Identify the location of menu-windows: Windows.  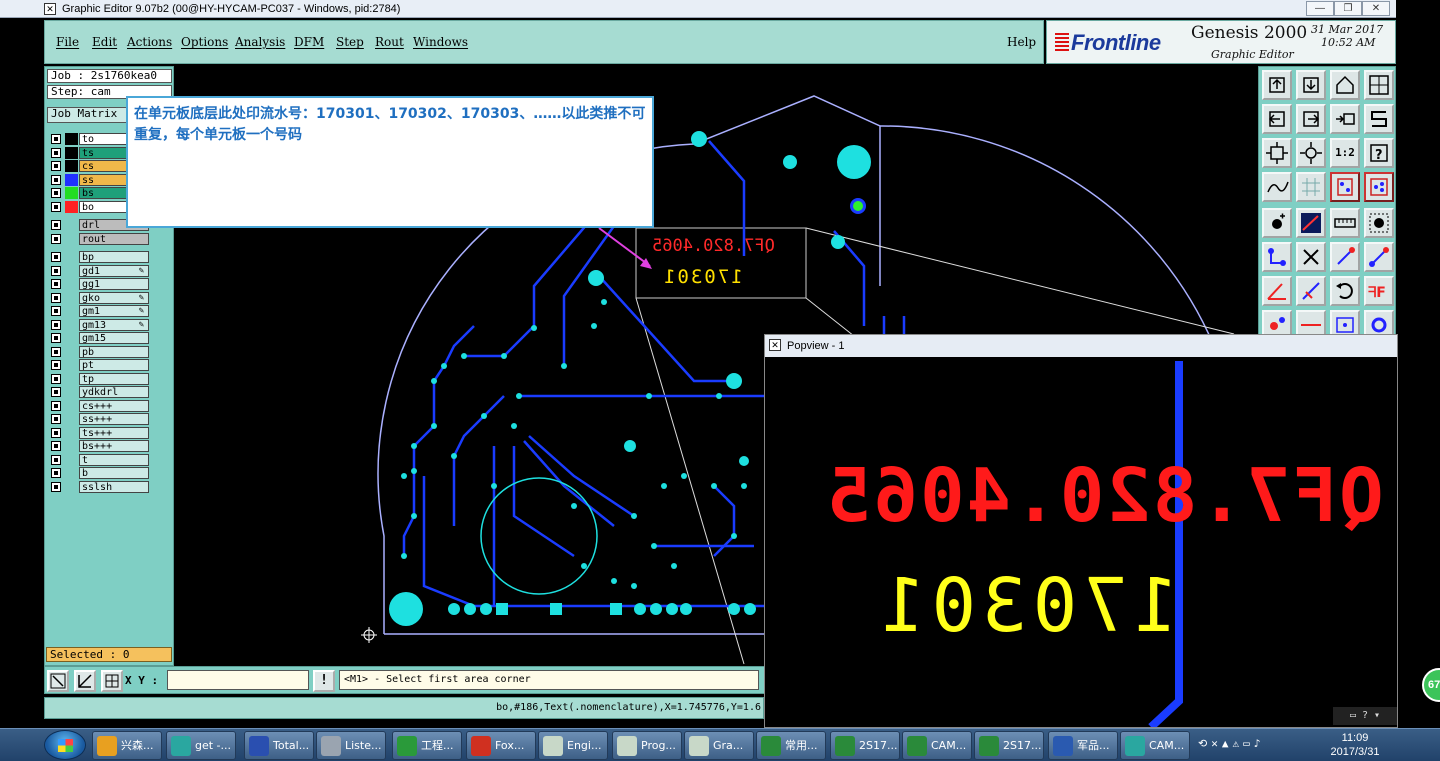
(440, 42).